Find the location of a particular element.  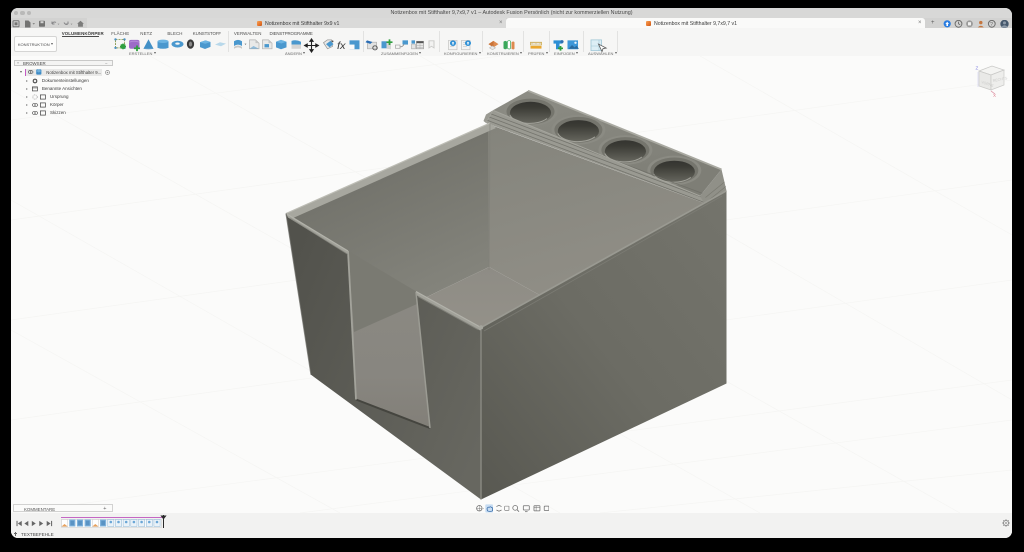

svg-text: fx is located at coordinates (341, 46).